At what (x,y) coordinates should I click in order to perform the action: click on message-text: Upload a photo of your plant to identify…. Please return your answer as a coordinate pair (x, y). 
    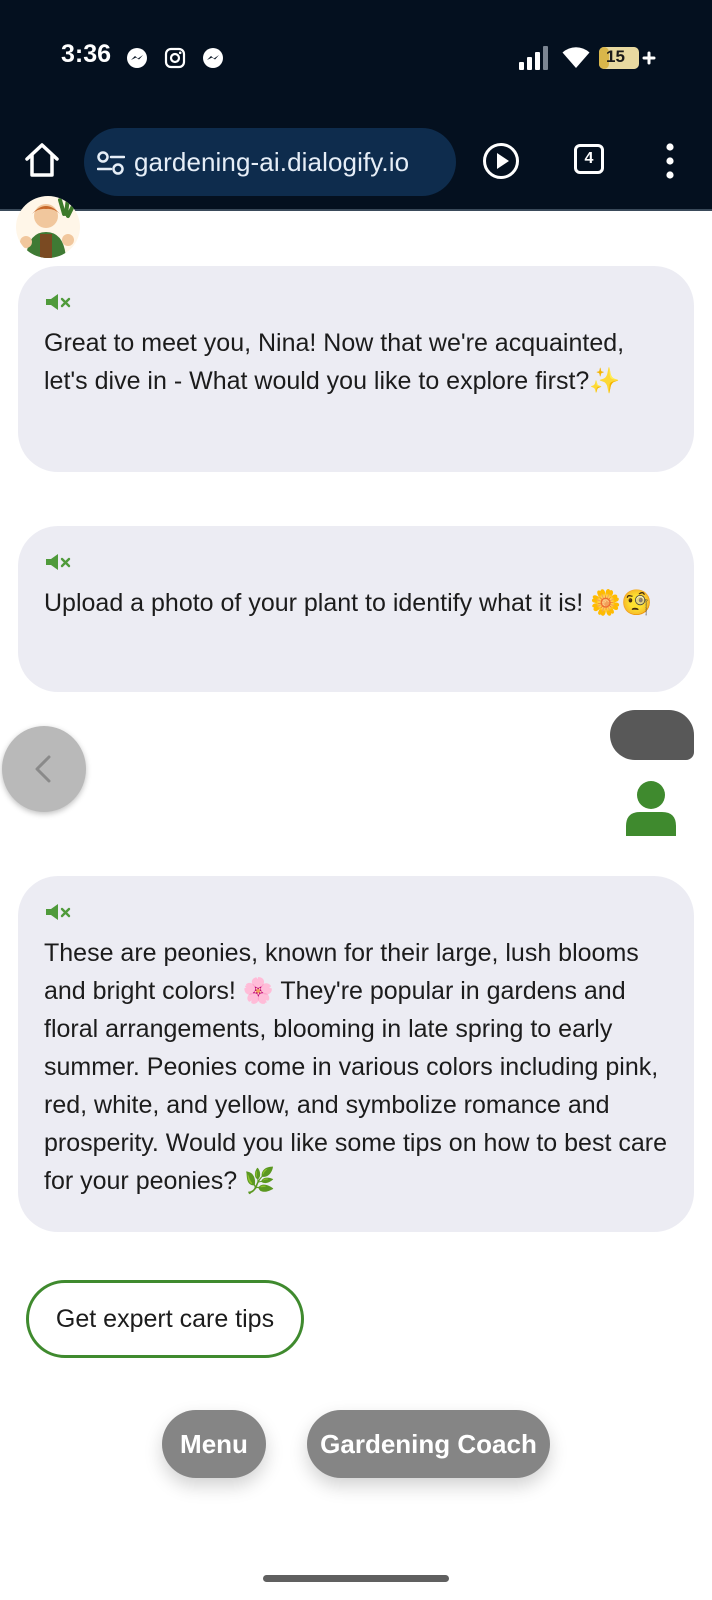
    Looking at the image, I should click on (348, 603).